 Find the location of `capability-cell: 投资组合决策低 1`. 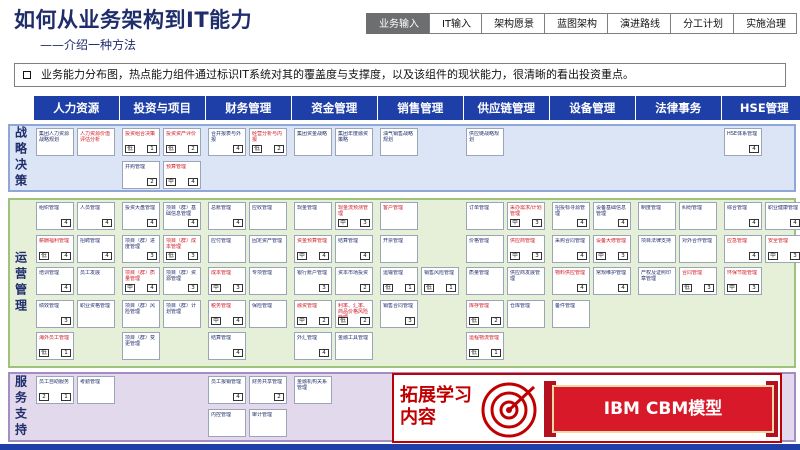

capability-cell: 投资组合决策低 1 is located at coordinates (141, 142).